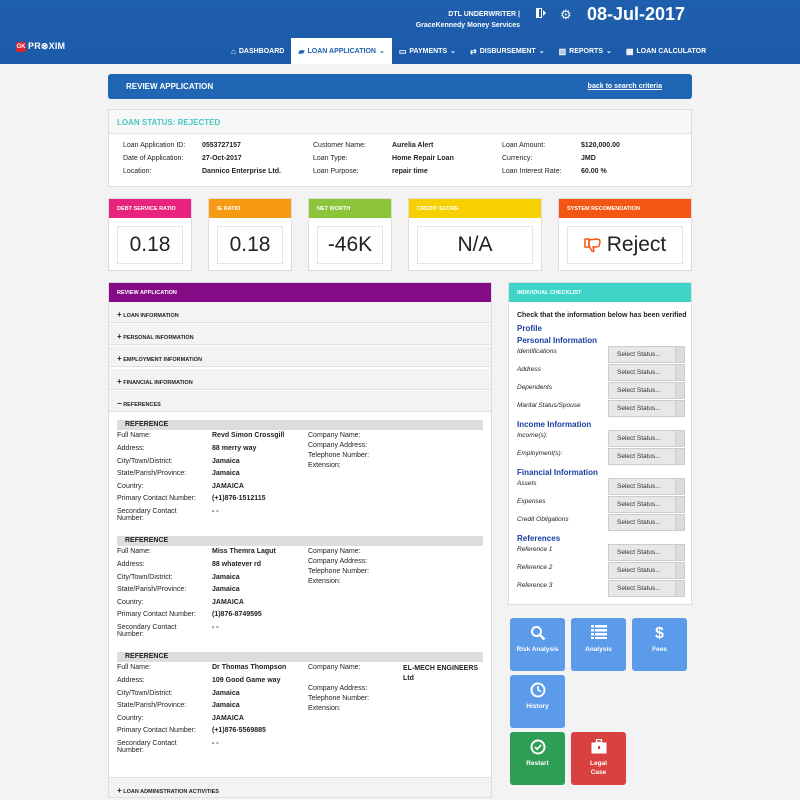 The width and height of the screenshot is (800, 800). I want to click on kpi-label: SYSTEM RECOMENDATION, so click(625, 208).